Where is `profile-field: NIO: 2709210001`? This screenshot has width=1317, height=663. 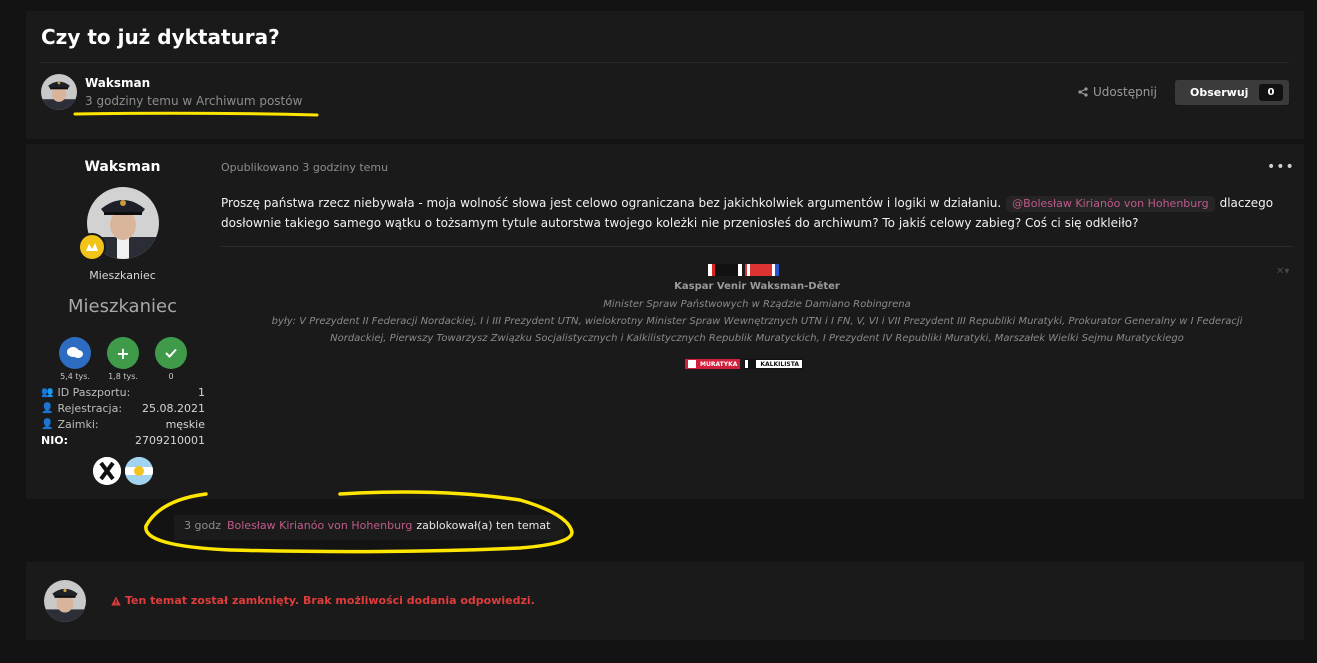 profile-field: NIO: 2709210001 is located at coordinates (123, 440).